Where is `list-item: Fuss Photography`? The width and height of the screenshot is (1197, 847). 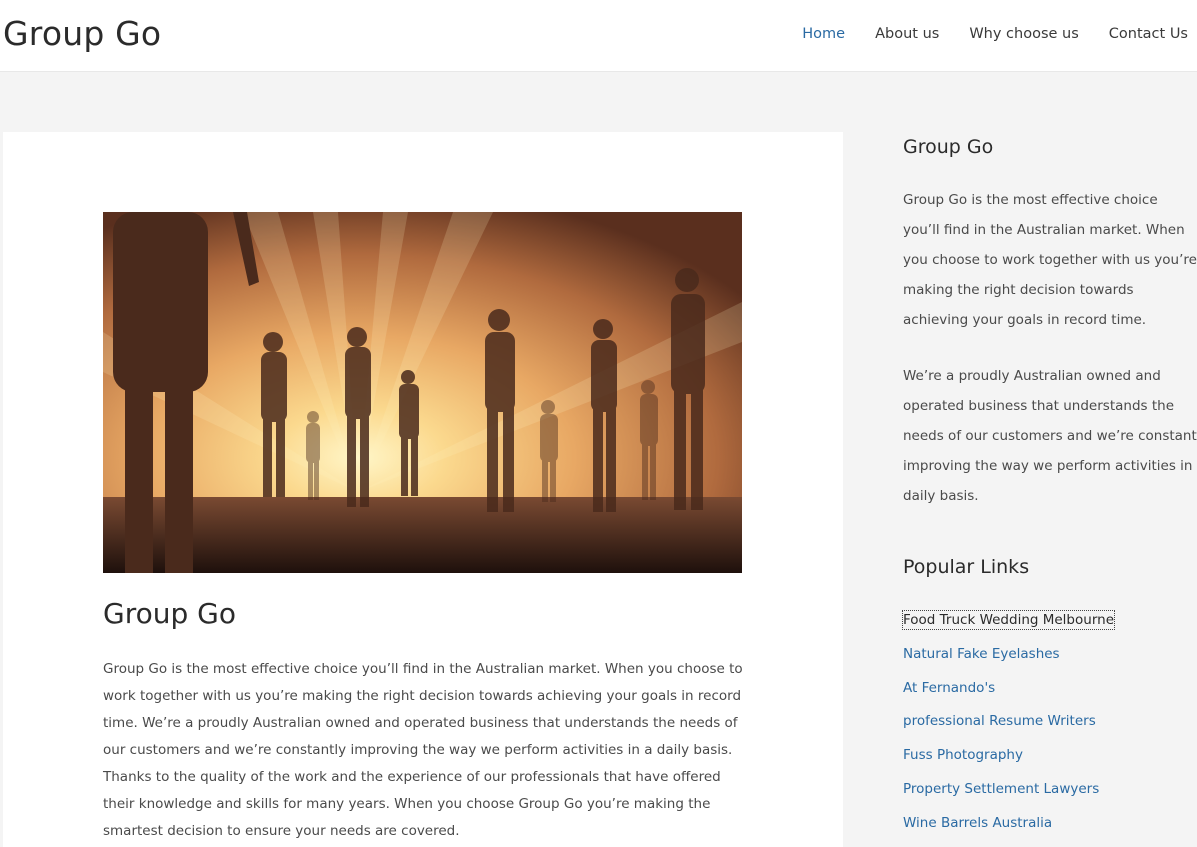
list-item: Fuss Photography is located at coordinates (1008, 760).